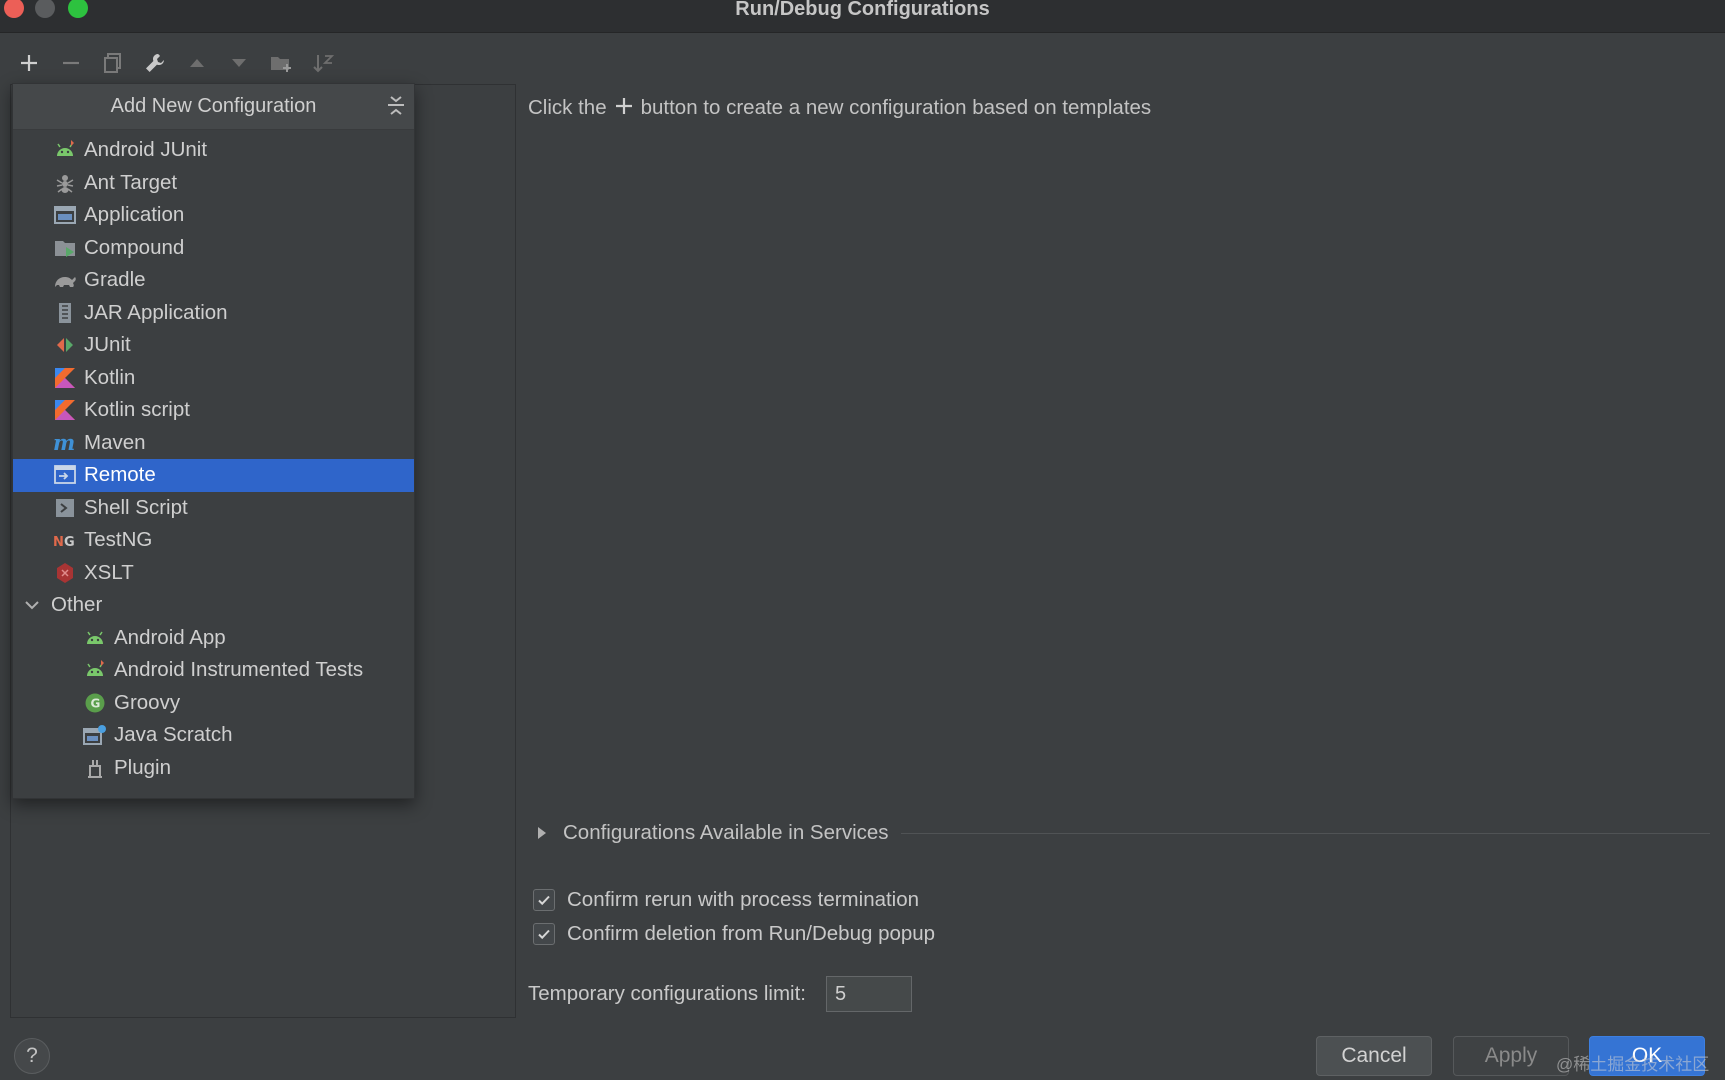 The width and height of the screenshot is (1725, 1080). I want to click on apply-button: Apply, so click(1511, 1056).